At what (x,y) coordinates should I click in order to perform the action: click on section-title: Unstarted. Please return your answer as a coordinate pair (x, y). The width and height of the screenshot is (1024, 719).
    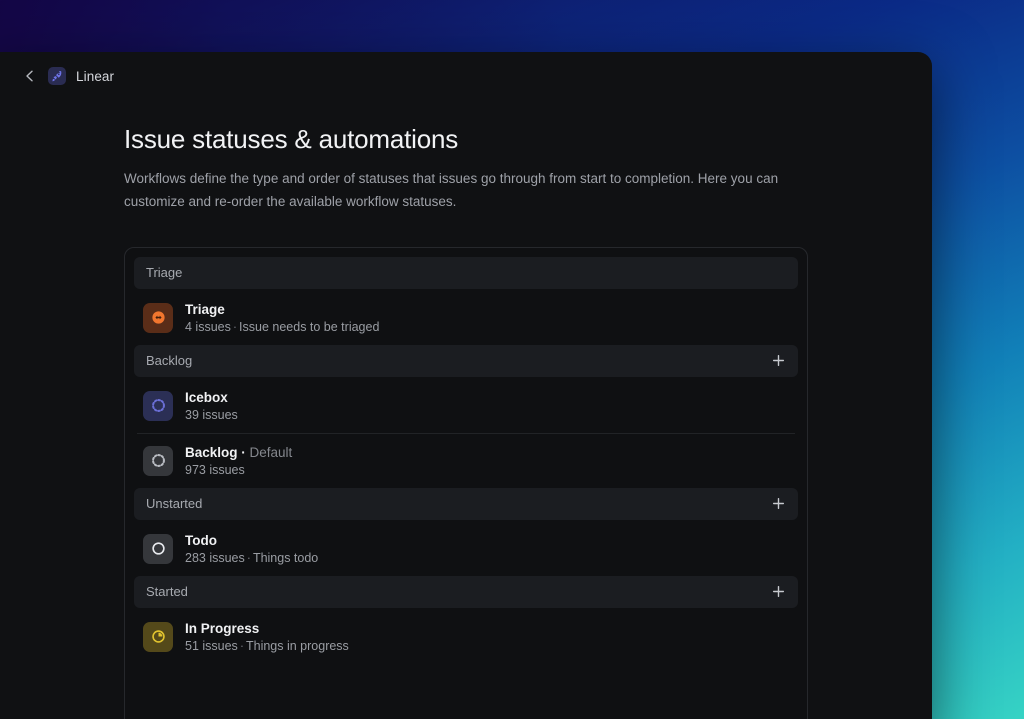
    Looking at the image, I should click on (174, 504).